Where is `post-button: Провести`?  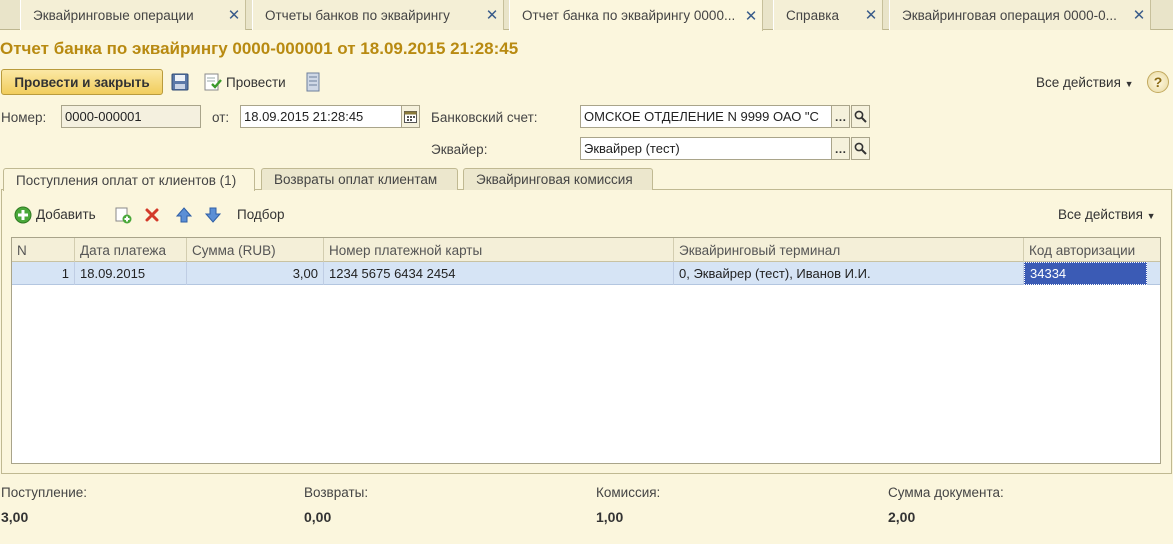
post-button: Провести is located at coordinates (256, 82).